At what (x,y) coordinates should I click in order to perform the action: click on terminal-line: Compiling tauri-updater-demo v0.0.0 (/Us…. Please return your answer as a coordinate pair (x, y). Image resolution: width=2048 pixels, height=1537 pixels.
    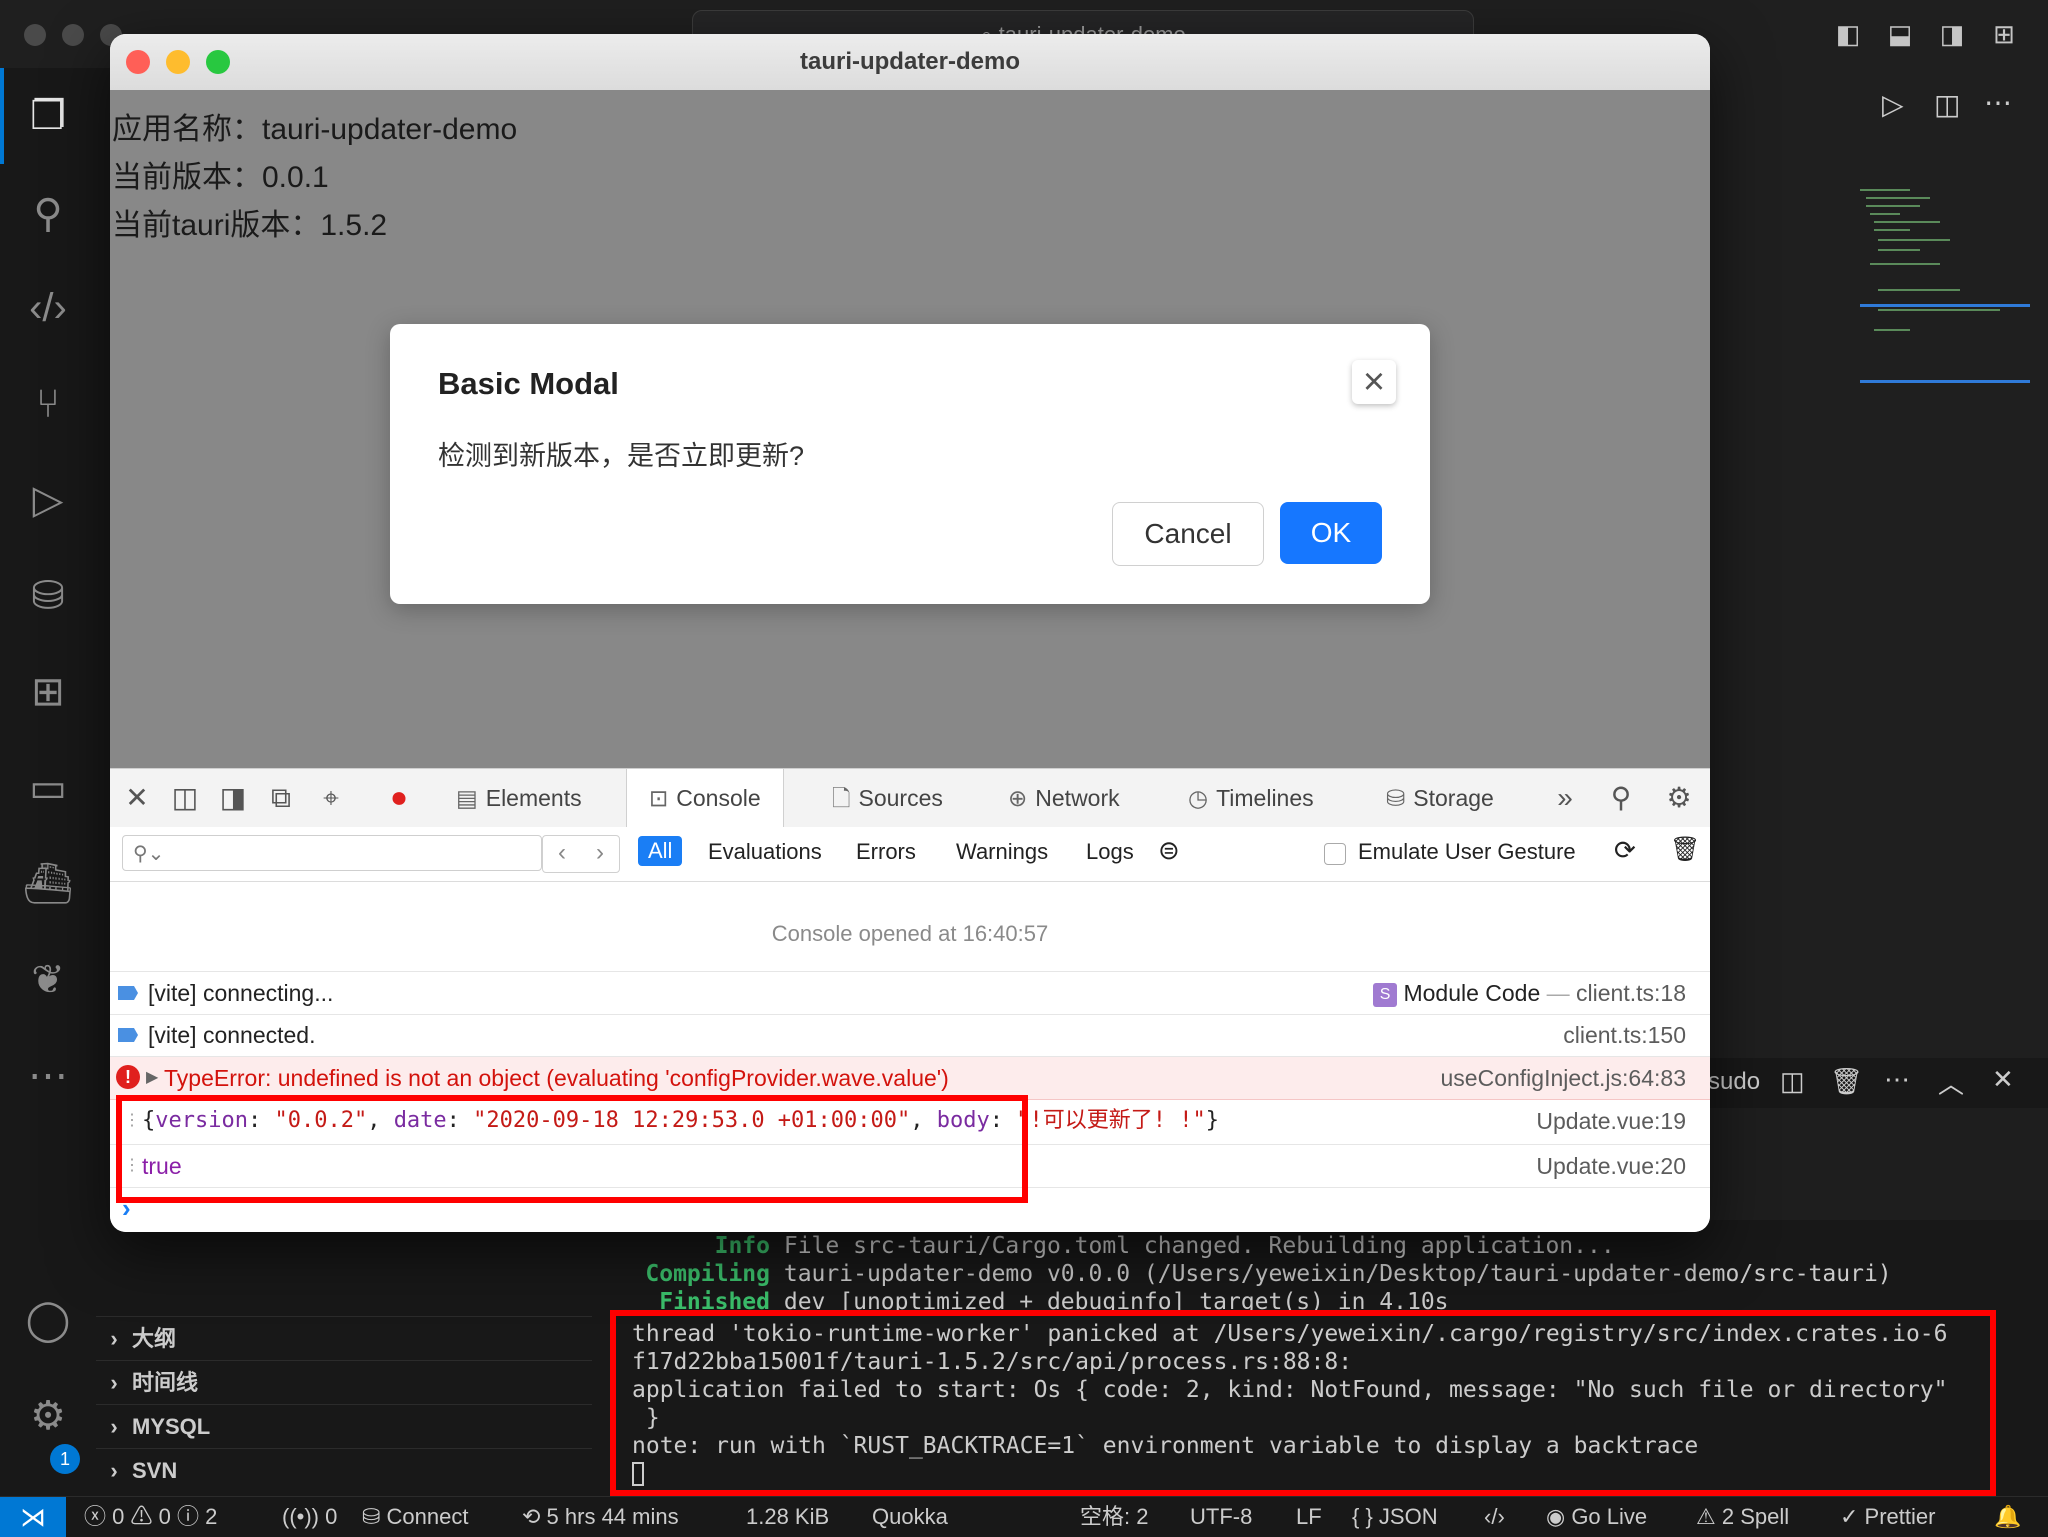
    Looking at the image, I should click on (1268, 1274).